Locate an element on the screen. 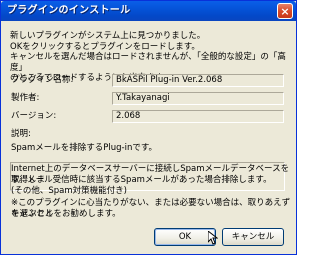  description-line-1: Spamメールを排除するPlug-inです。 is located at coordinates (84, 148).